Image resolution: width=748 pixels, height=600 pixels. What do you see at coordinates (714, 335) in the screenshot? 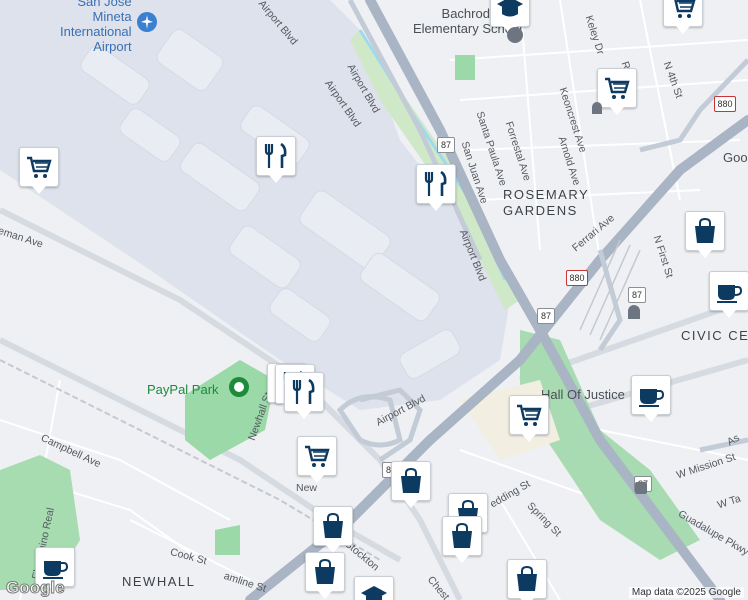
I see `area-label-civic-center: CIVIC CEN` at bounding box center [714, 335].